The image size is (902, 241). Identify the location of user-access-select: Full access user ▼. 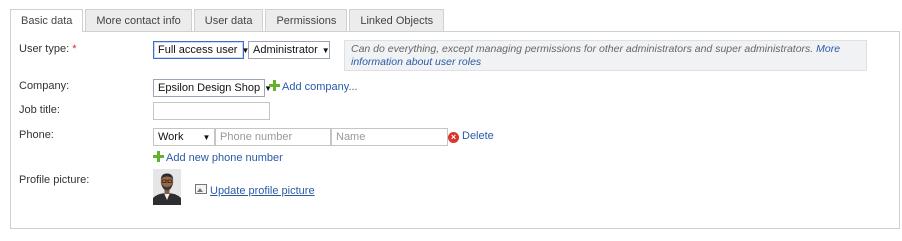
(201, 50).